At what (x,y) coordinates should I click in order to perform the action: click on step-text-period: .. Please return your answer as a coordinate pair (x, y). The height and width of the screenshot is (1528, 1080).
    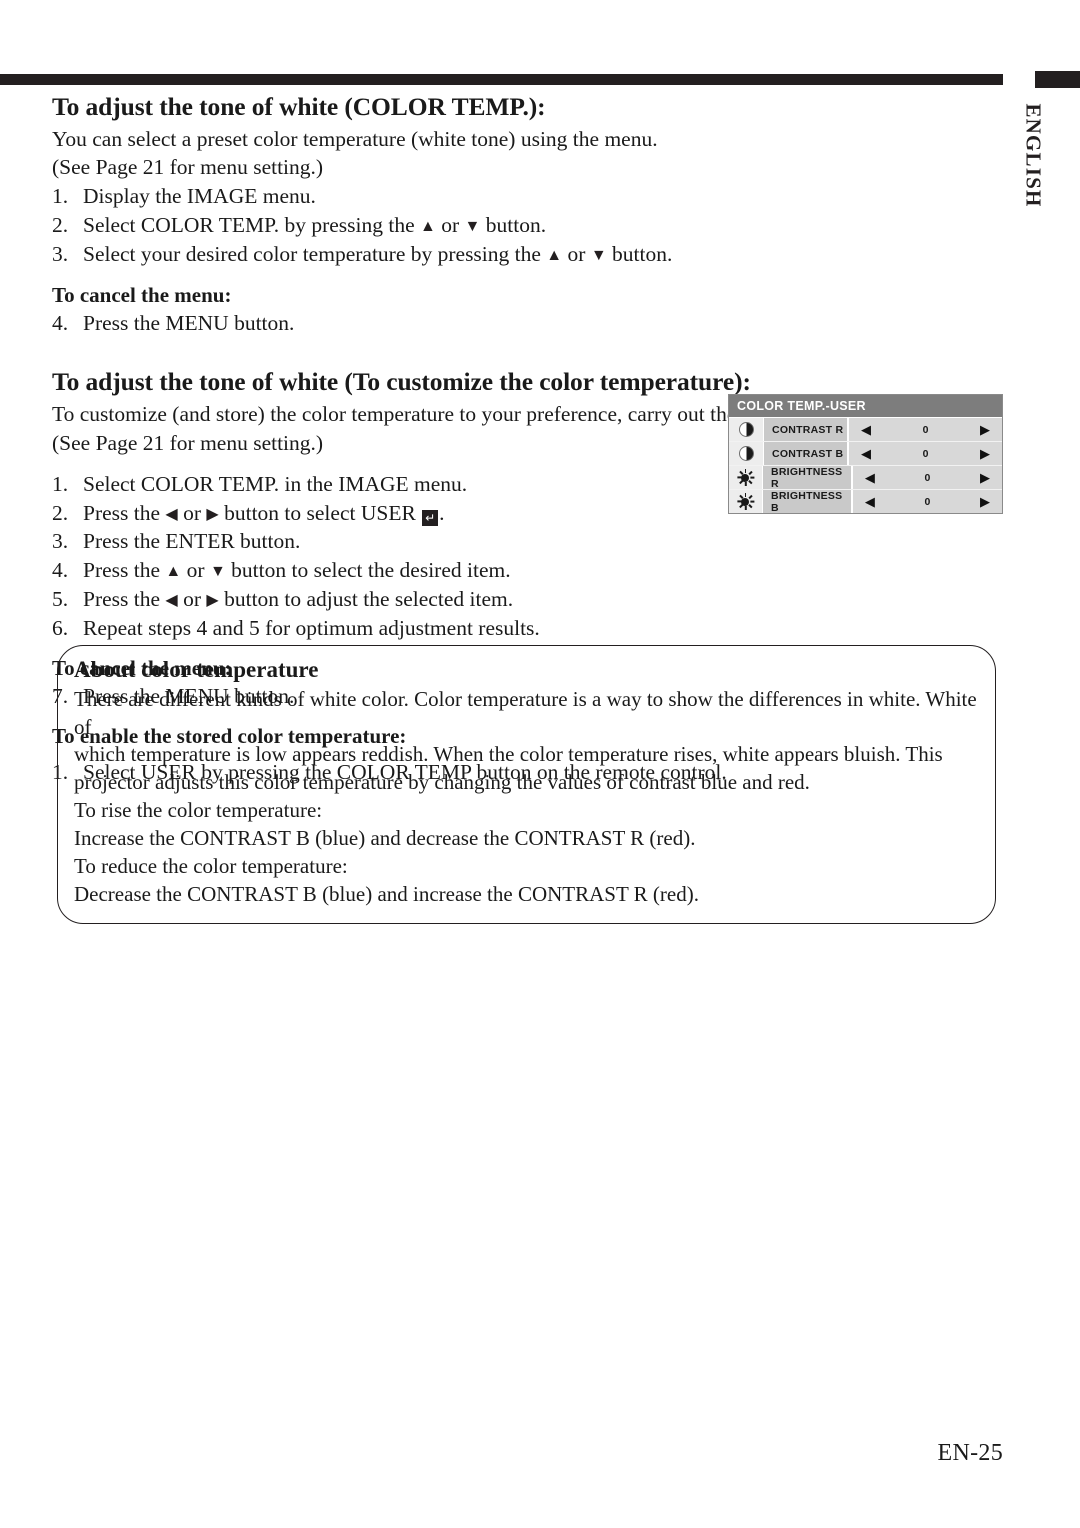
    Looking at the image, I should click on (442, 512).